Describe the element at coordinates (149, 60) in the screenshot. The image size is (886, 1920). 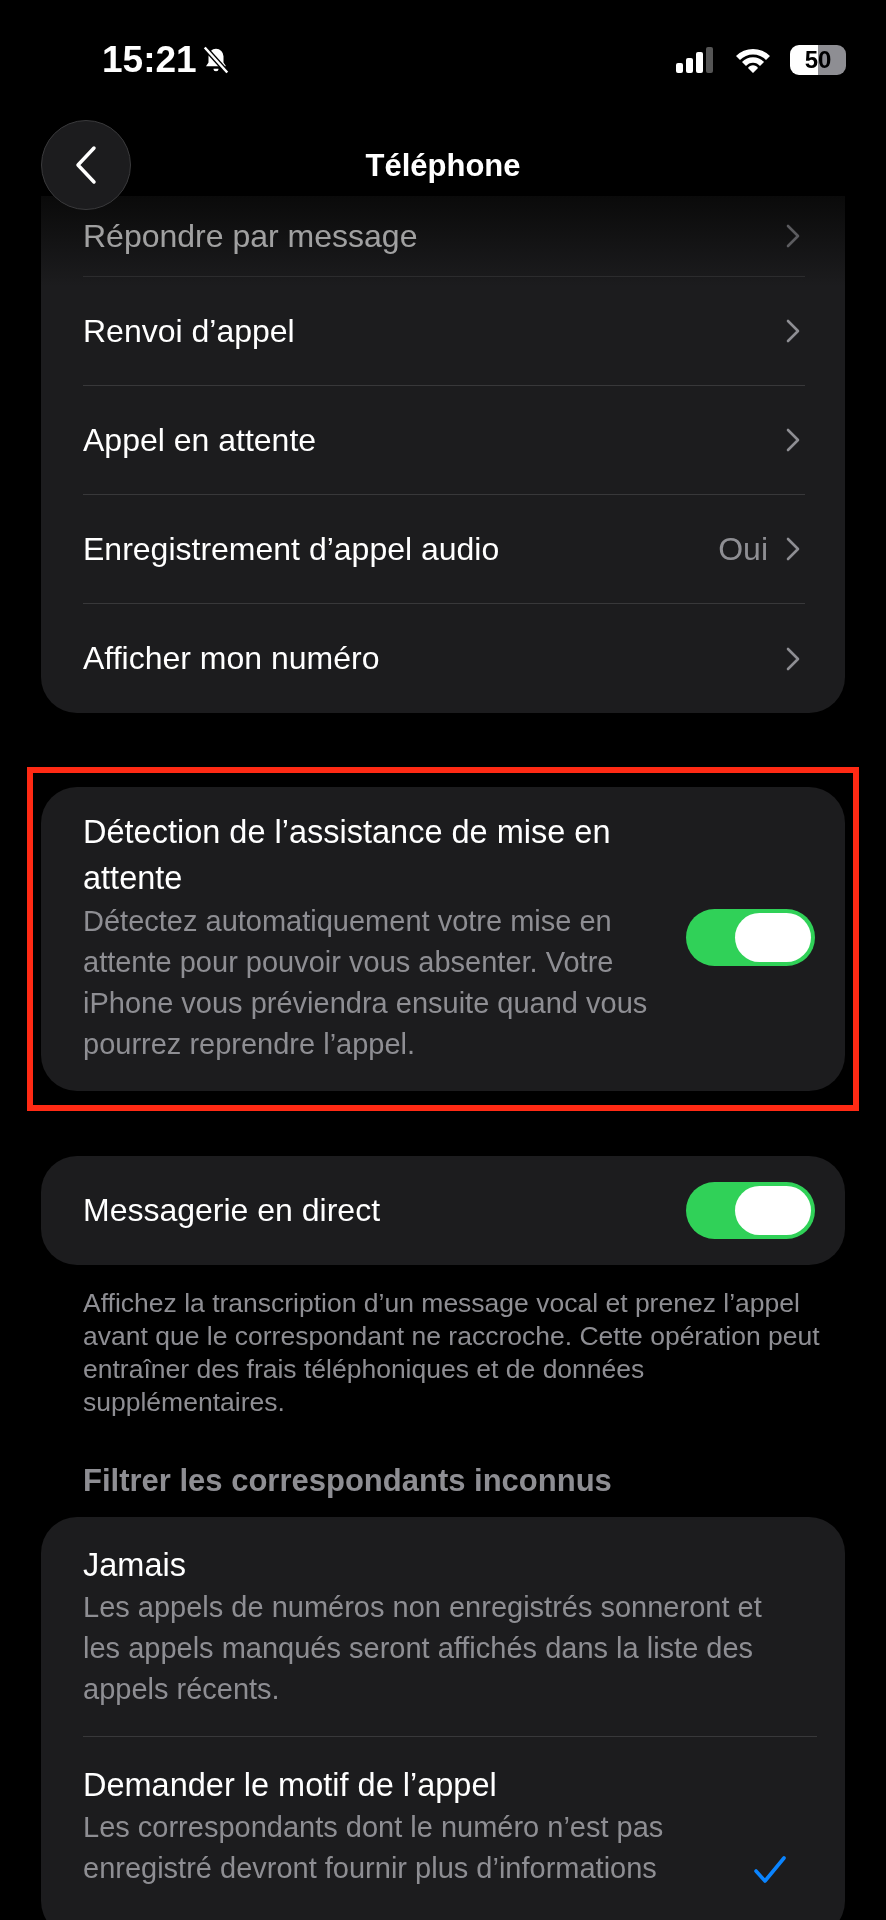
I see `status-time: 15:21` at that location.